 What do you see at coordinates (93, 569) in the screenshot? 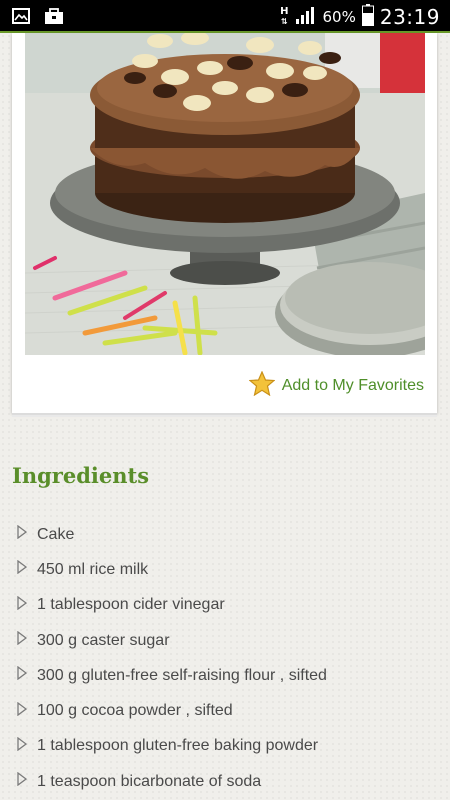
I see `ingredient-text: 450 ml rice milk` at bounding box center [93, 569].